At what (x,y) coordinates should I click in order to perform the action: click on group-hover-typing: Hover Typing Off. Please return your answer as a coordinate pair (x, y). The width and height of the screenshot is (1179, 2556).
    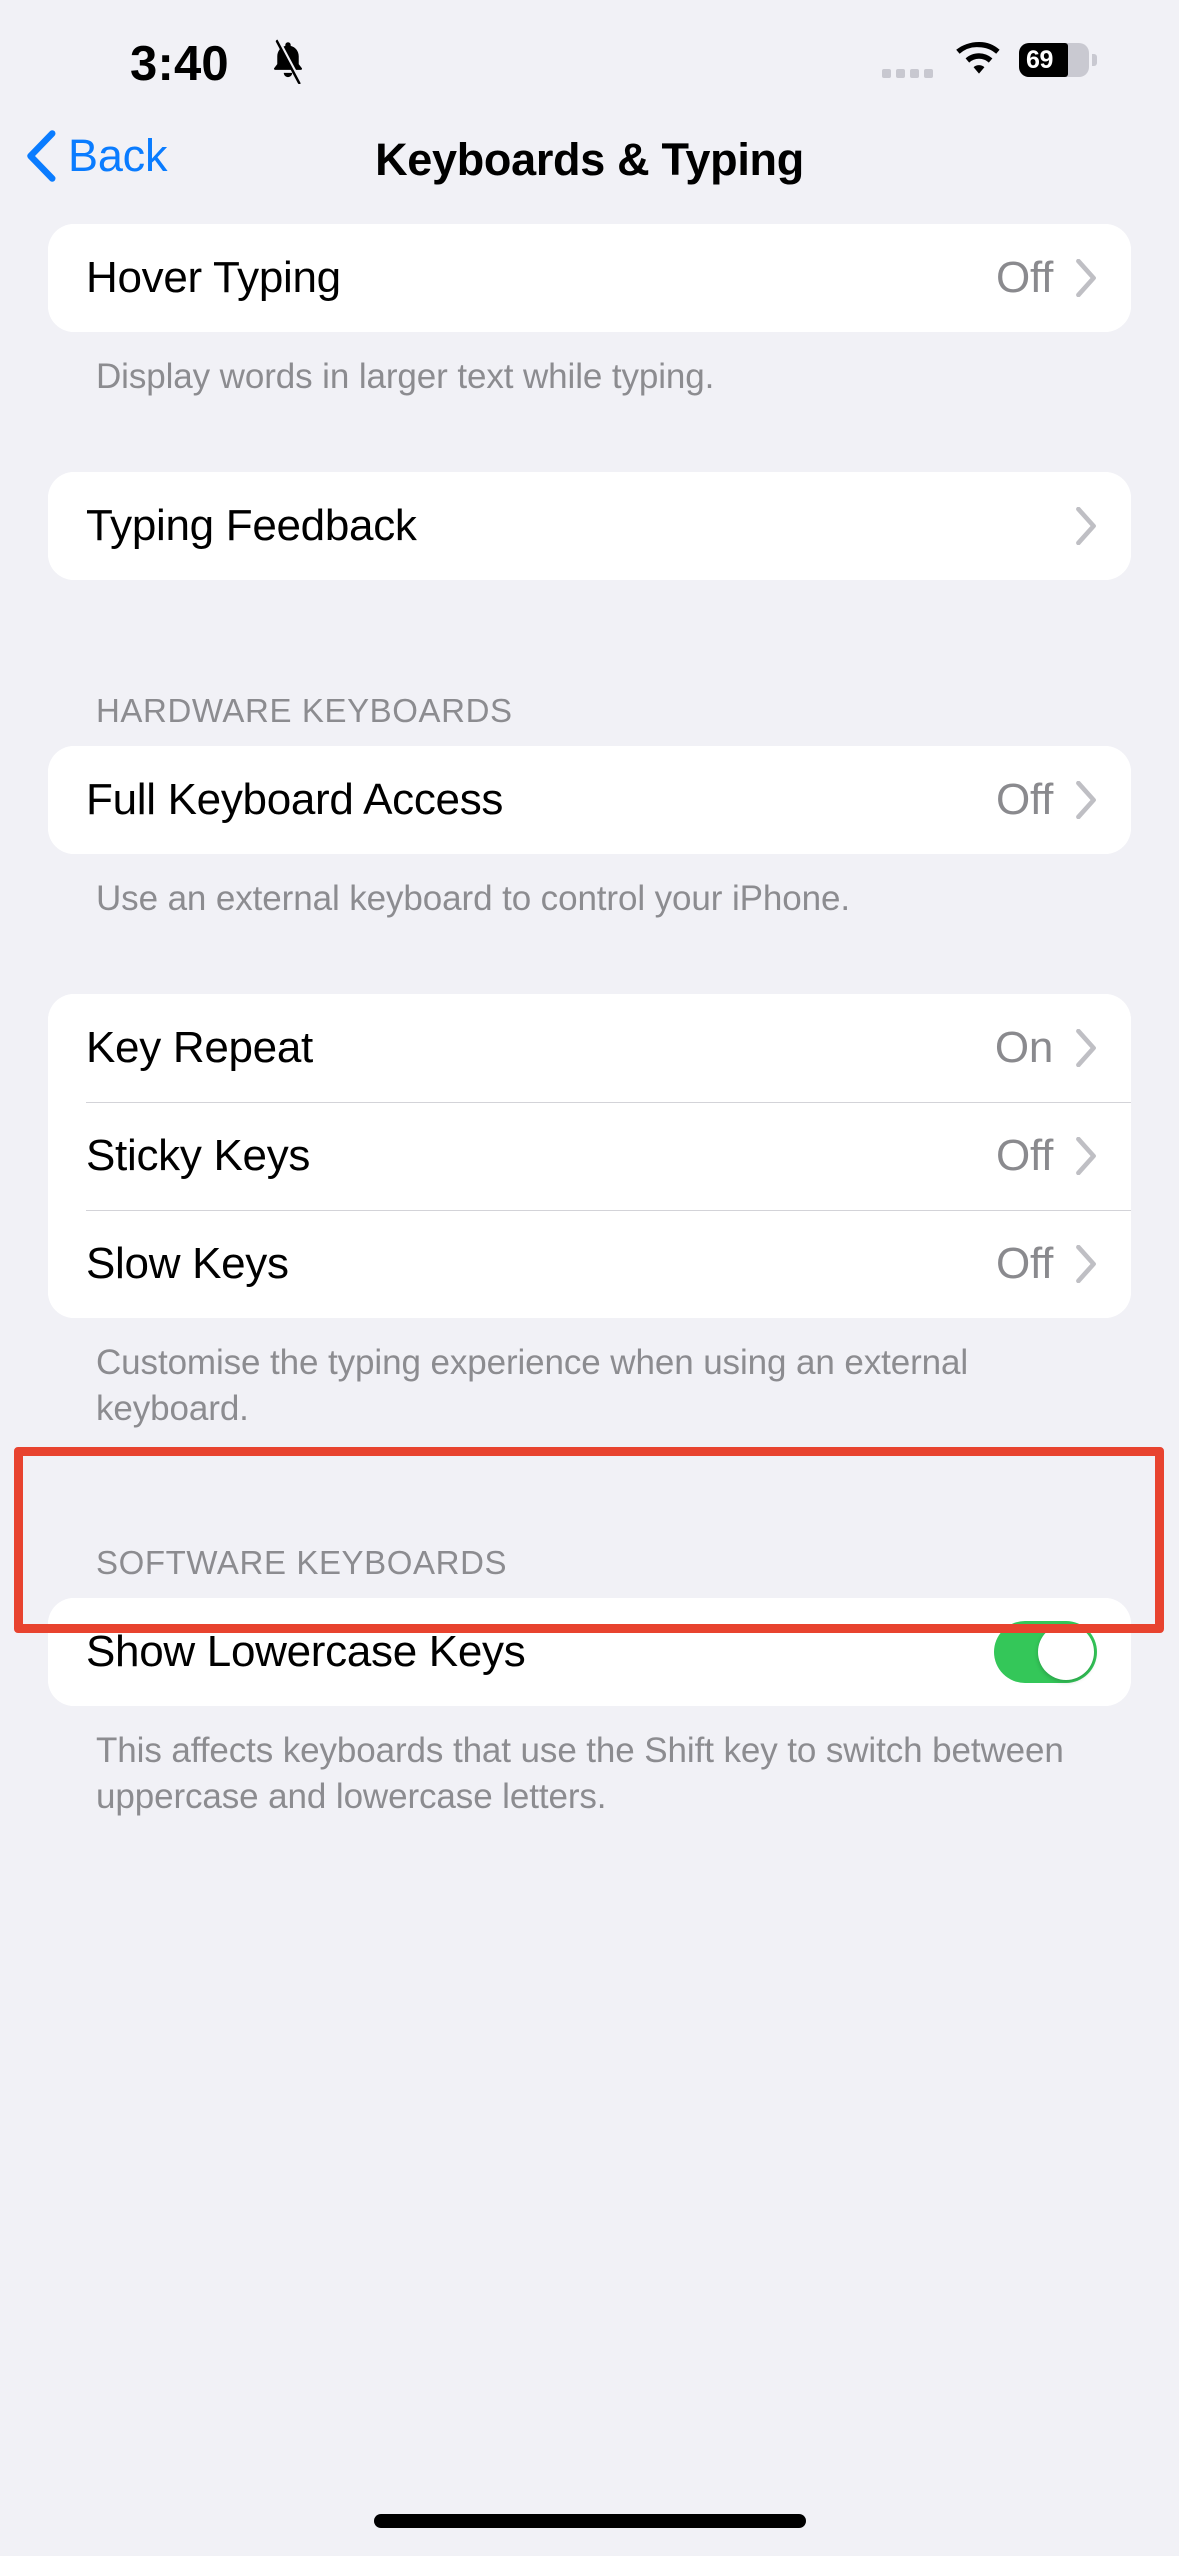
    Looking at the image, I should click on (589, 278).